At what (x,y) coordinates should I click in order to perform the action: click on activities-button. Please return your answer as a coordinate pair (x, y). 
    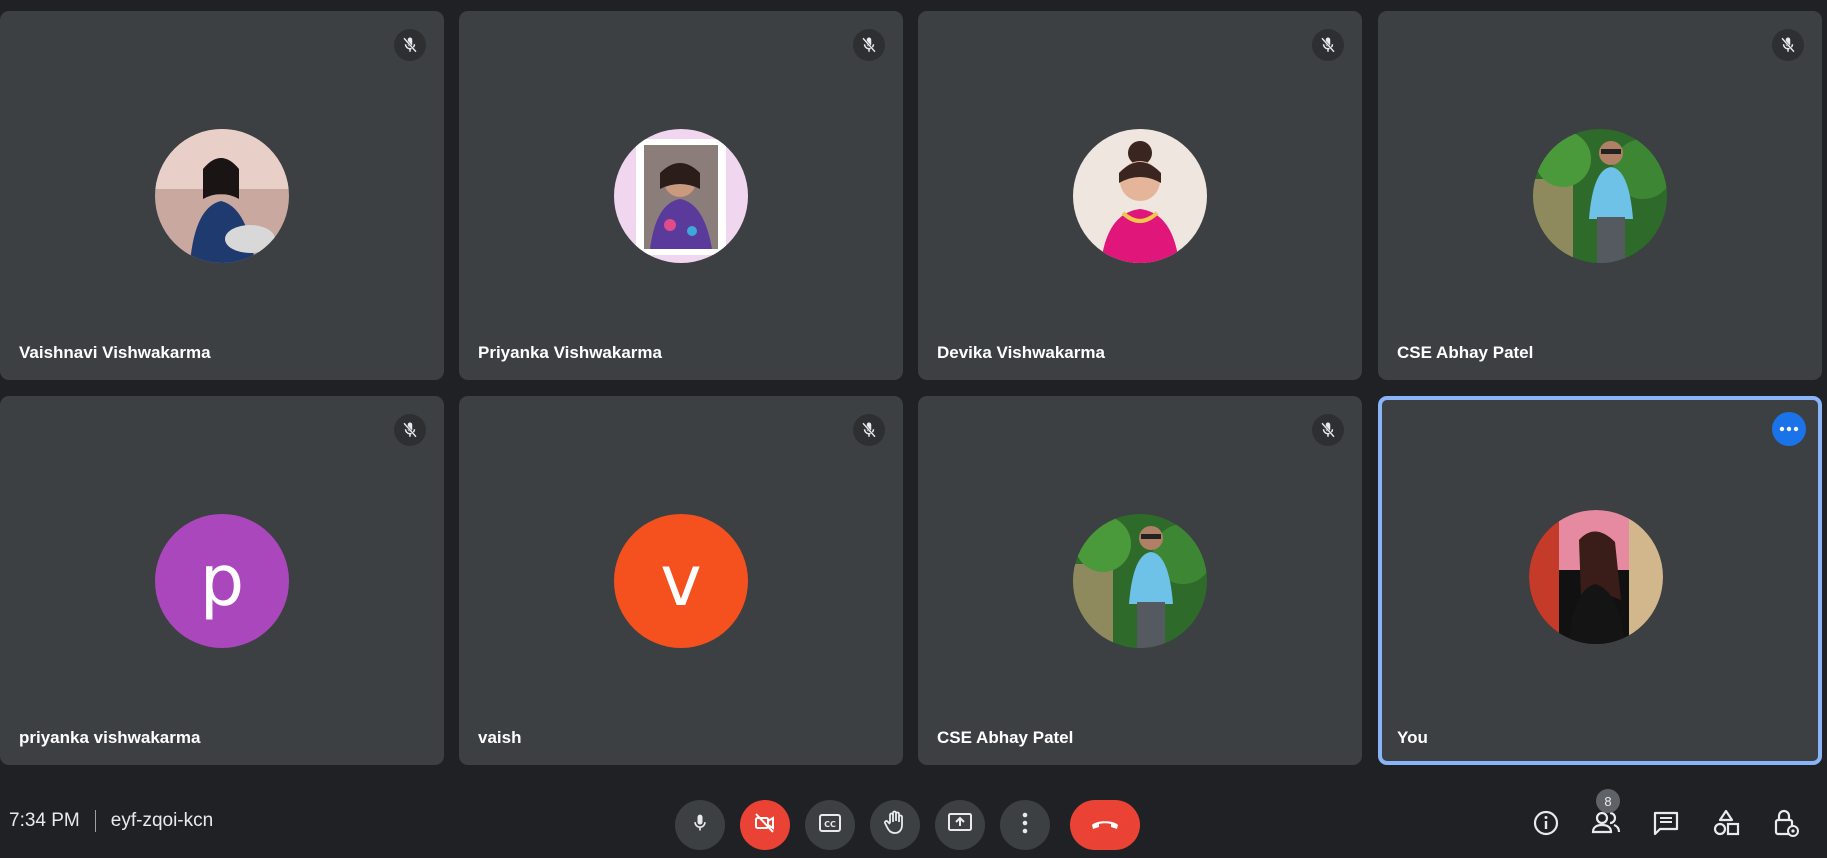
    Looking at the image, I should click on (1726, 825).